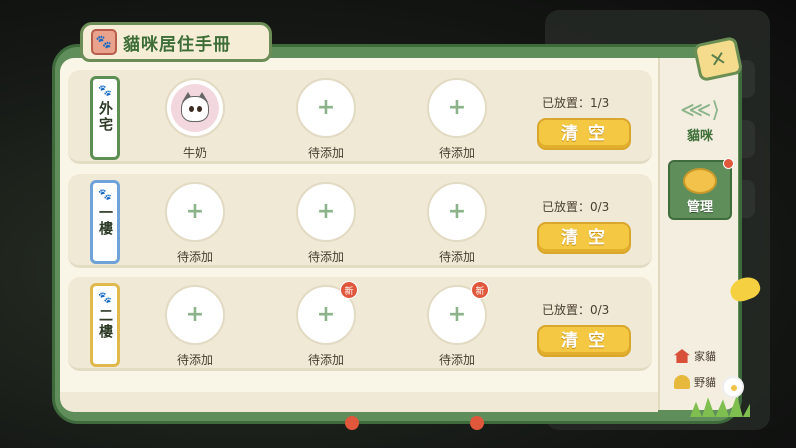  Describe the element at coordinates (705, 356) in the screenshot. I see `legend-label: 家貓` at that location.